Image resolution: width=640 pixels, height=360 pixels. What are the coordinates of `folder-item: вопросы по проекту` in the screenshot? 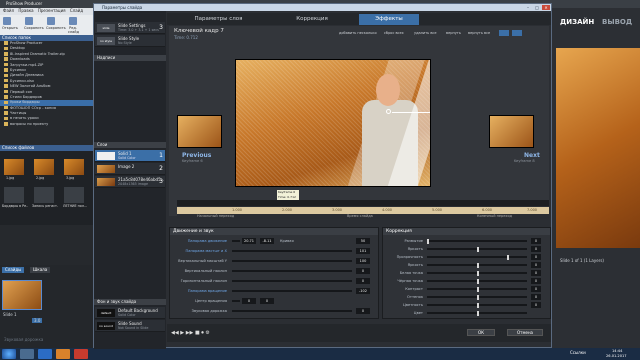 It's located at (47, 124).